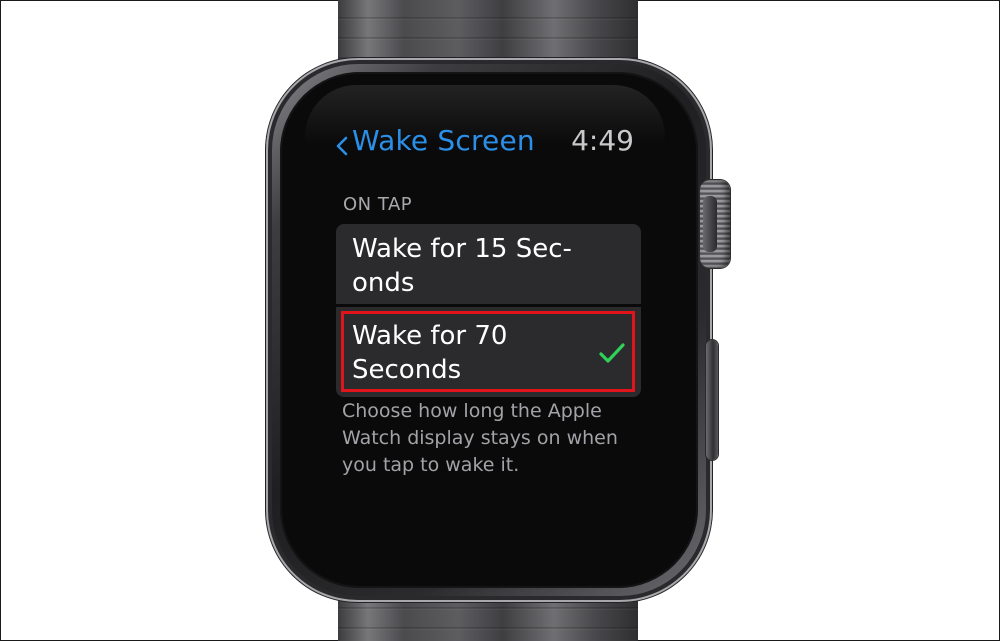 The image size is (1000, 641). Describe the element at coordinates (342, 146) in the screenshot. I see `chevron-left-icon` at that location.